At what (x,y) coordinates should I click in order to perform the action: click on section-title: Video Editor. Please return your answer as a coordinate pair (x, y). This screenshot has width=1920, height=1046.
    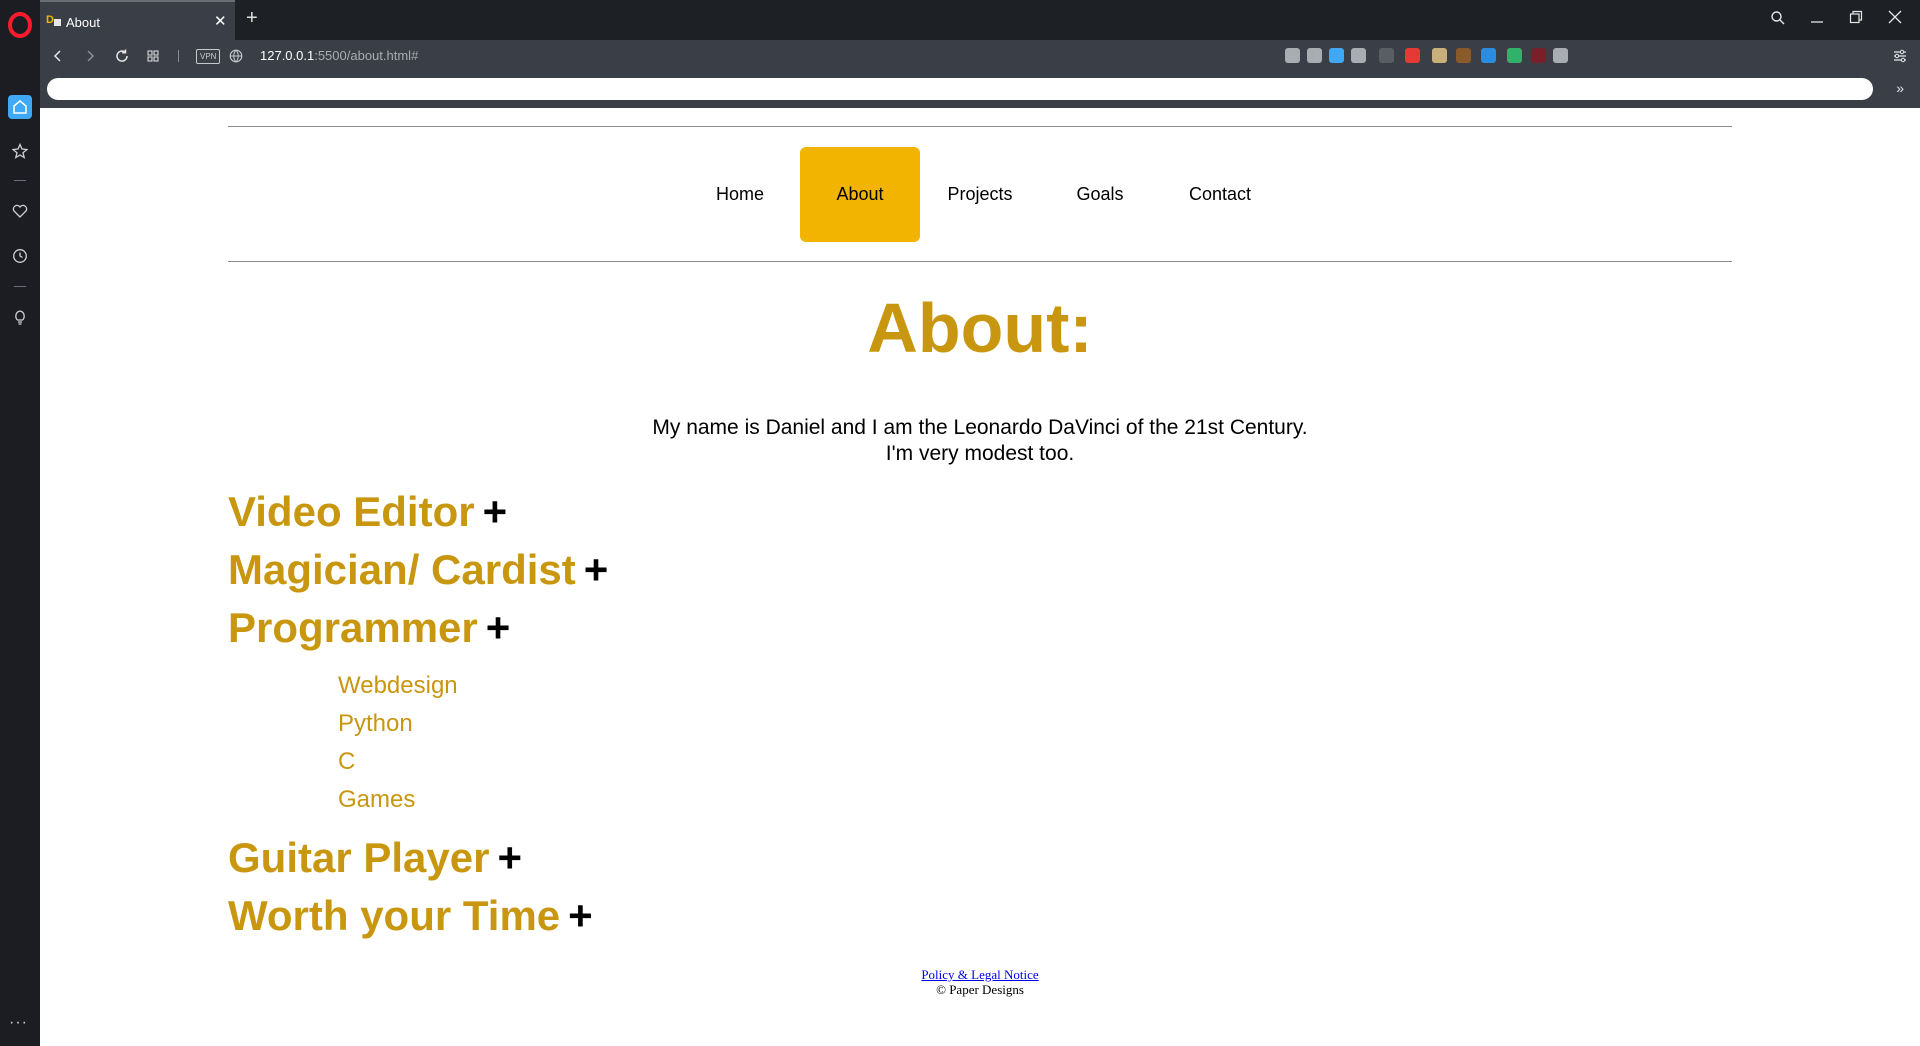
    Looking at the image, I should click on (351, 511).